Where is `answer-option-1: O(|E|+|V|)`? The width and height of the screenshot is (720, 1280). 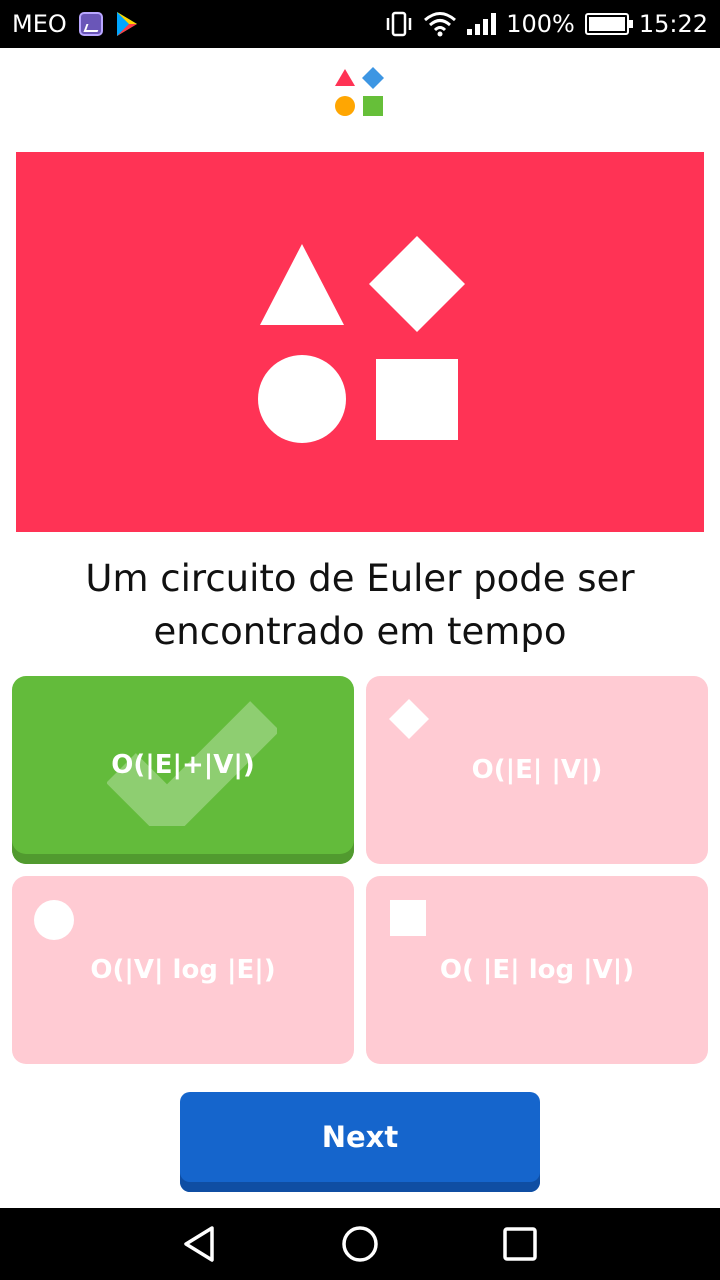
answer-option-1: O(|E|+|V|) is located at coordinates (183, 770).